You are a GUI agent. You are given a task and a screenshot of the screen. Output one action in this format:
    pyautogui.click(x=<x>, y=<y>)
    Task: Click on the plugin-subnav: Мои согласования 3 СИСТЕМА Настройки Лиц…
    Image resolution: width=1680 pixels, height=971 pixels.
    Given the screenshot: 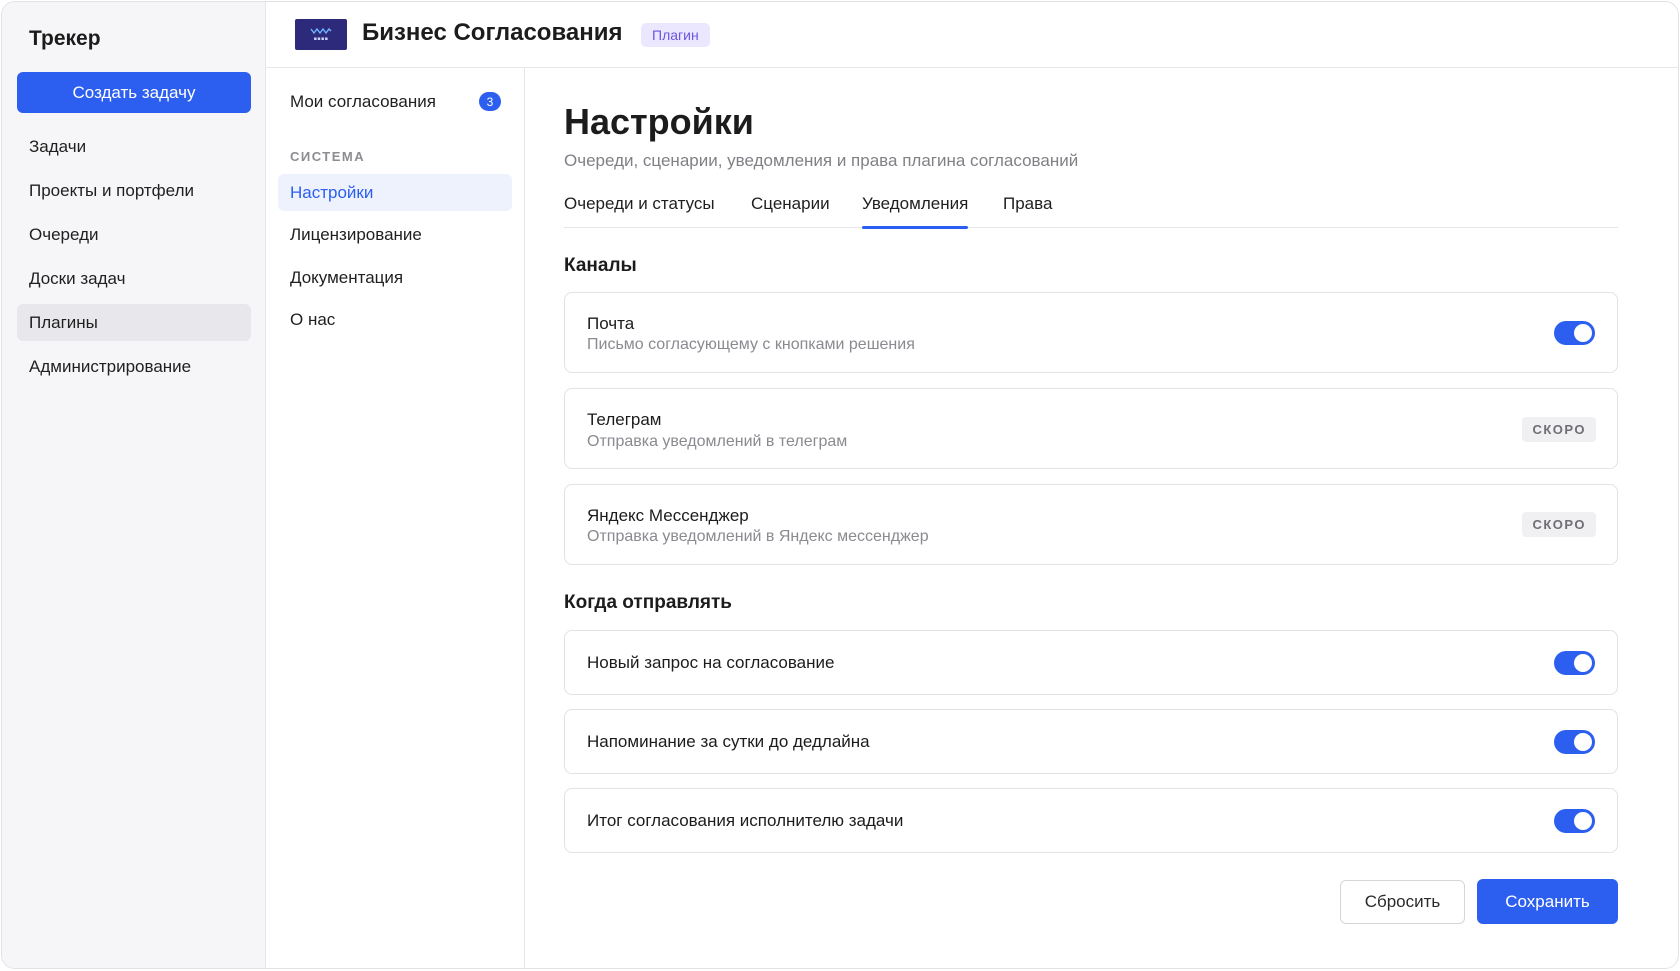 What is the action you would take?
    pyautogui.click(x=395, y=518)
    